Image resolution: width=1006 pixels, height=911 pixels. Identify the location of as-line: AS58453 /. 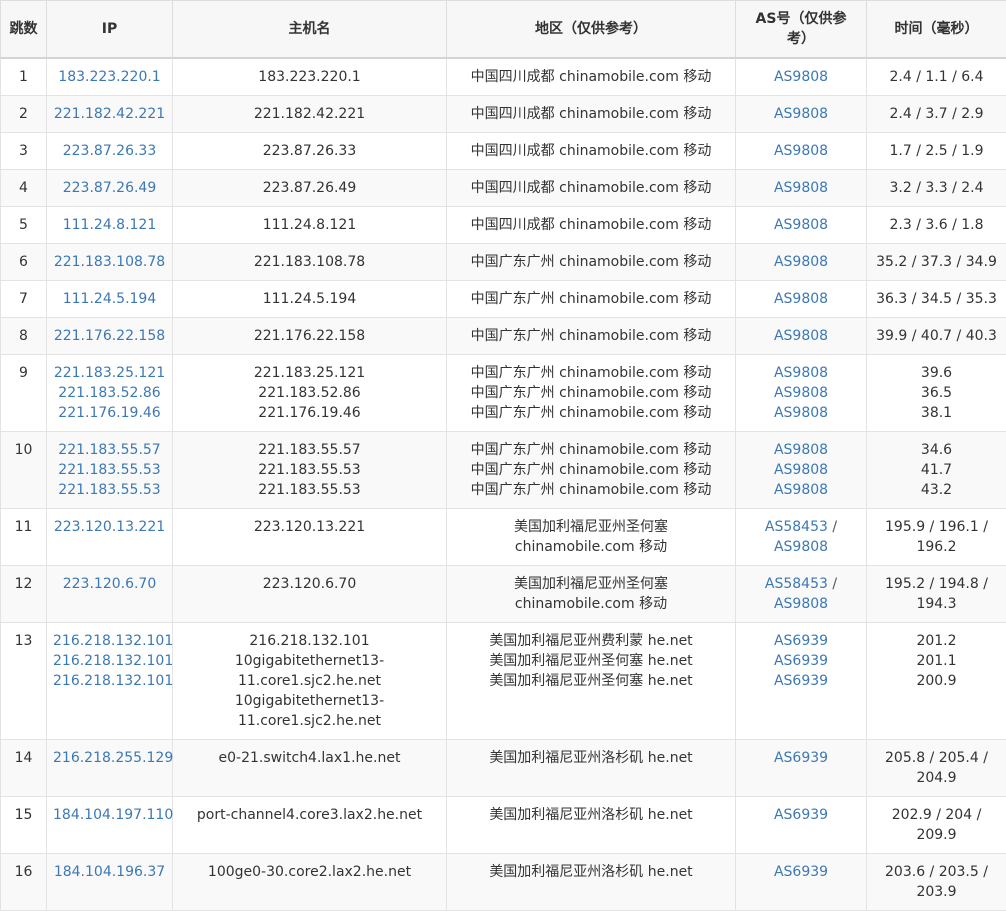
(801, 527).